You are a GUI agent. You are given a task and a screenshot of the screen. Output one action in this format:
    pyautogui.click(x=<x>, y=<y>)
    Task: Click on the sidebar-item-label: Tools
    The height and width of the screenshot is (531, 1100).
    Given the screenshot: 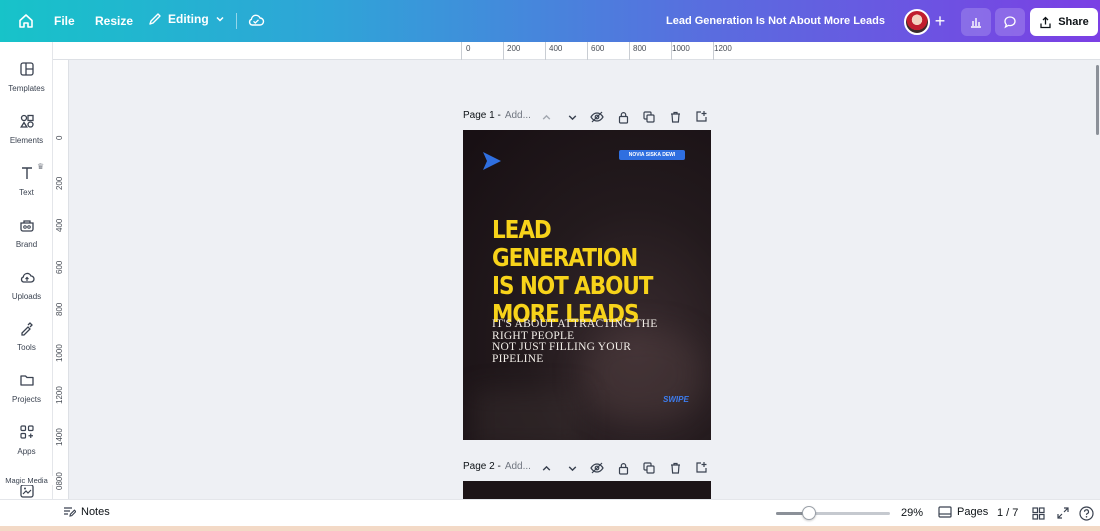 What is the action you would take?
    pyautogui.click(x=26, y=347)
    